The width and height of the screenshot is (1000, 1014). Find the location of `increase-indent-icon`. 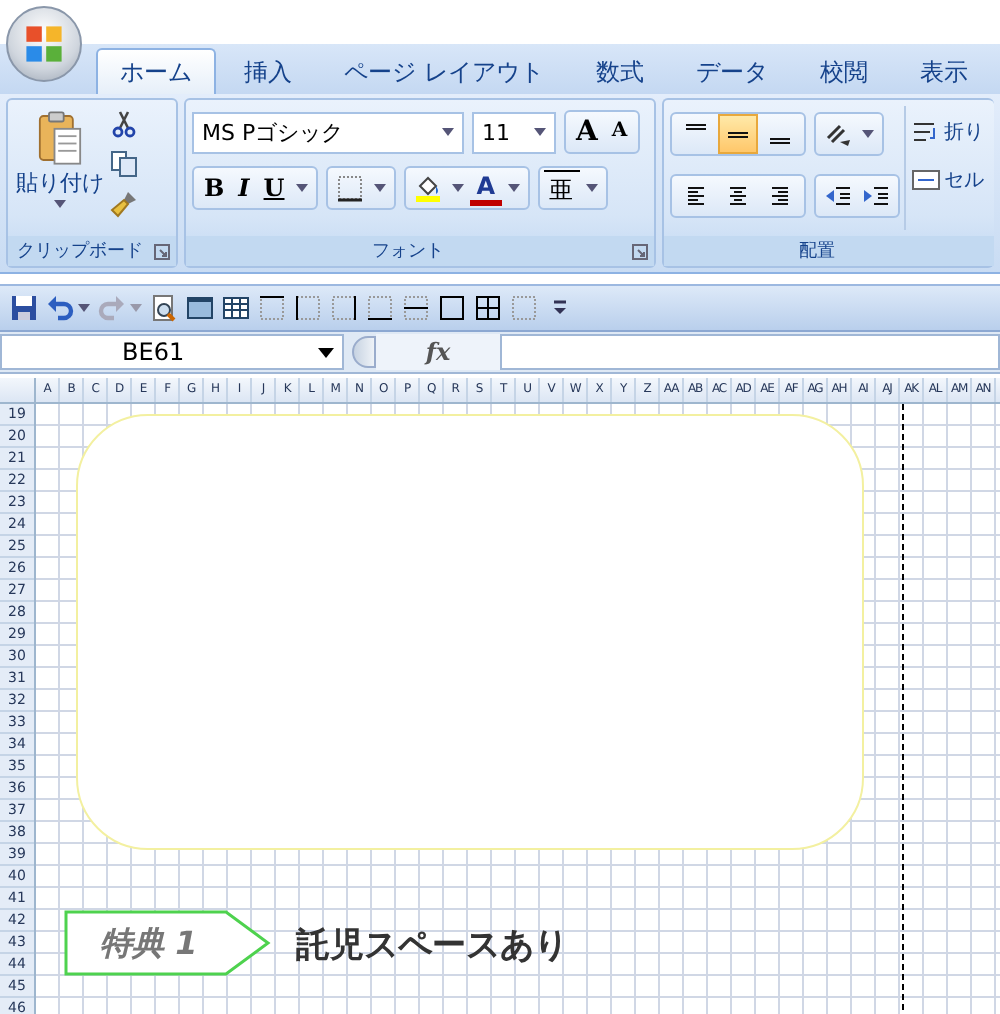

increase-indent-icon is located at coordinates (876, 196).